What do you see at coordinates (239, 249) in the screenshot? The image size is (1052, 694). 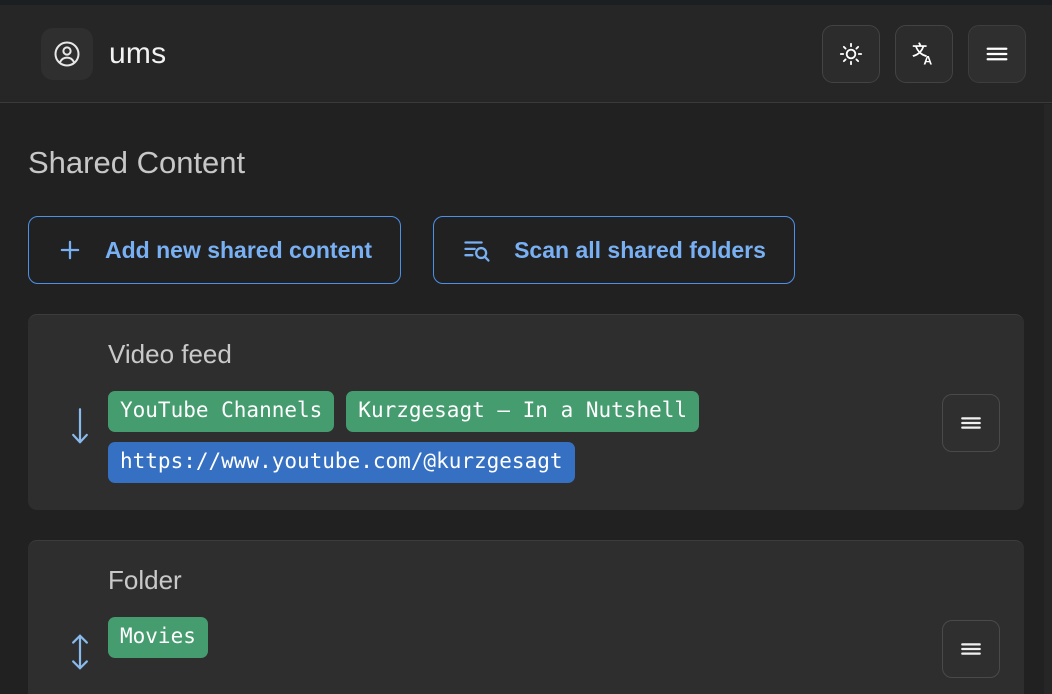 I see `add-new-shared-content-label: Add new shared content` at bounding box center [239, 249].